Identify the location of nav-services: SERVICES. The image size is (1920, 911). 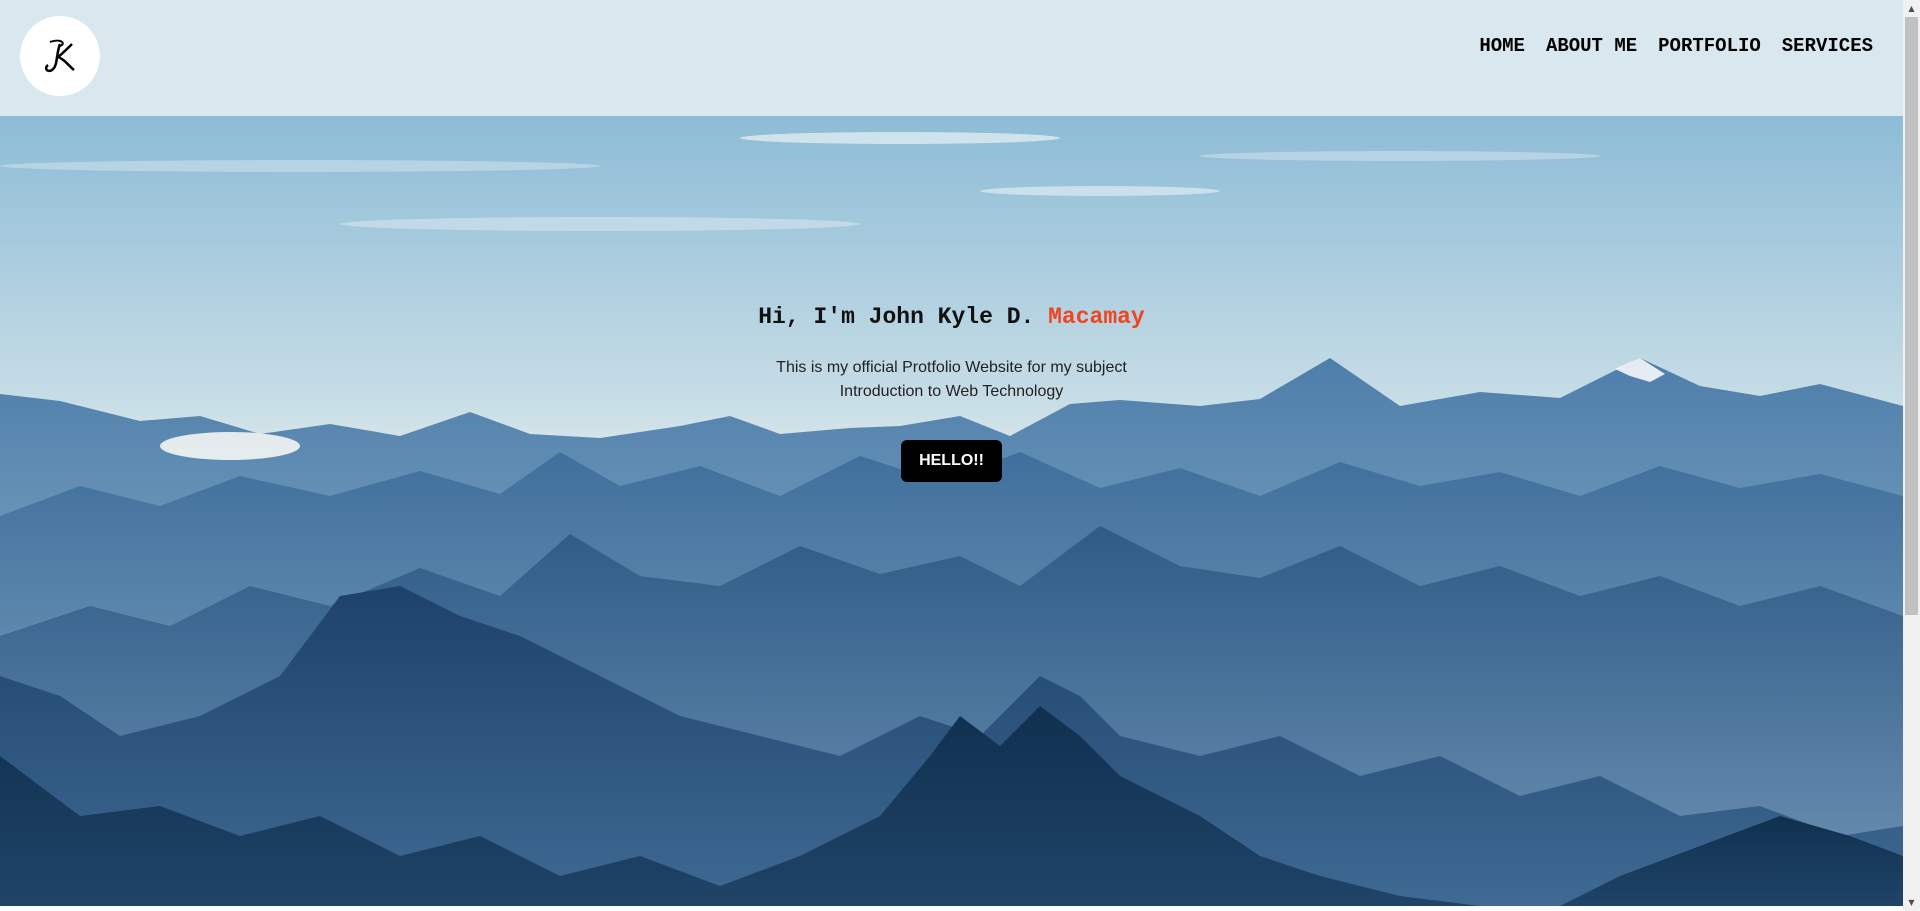
(1827, 46).